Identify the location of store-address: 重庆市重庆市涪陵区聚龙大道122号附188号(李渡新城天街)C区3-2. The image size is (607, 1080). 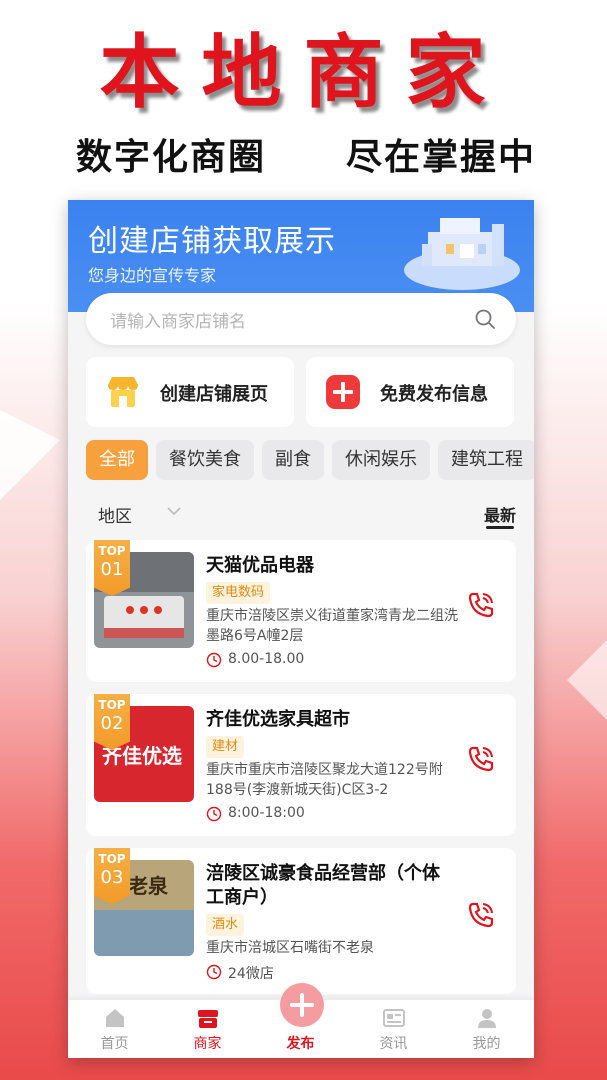
(324, 780).